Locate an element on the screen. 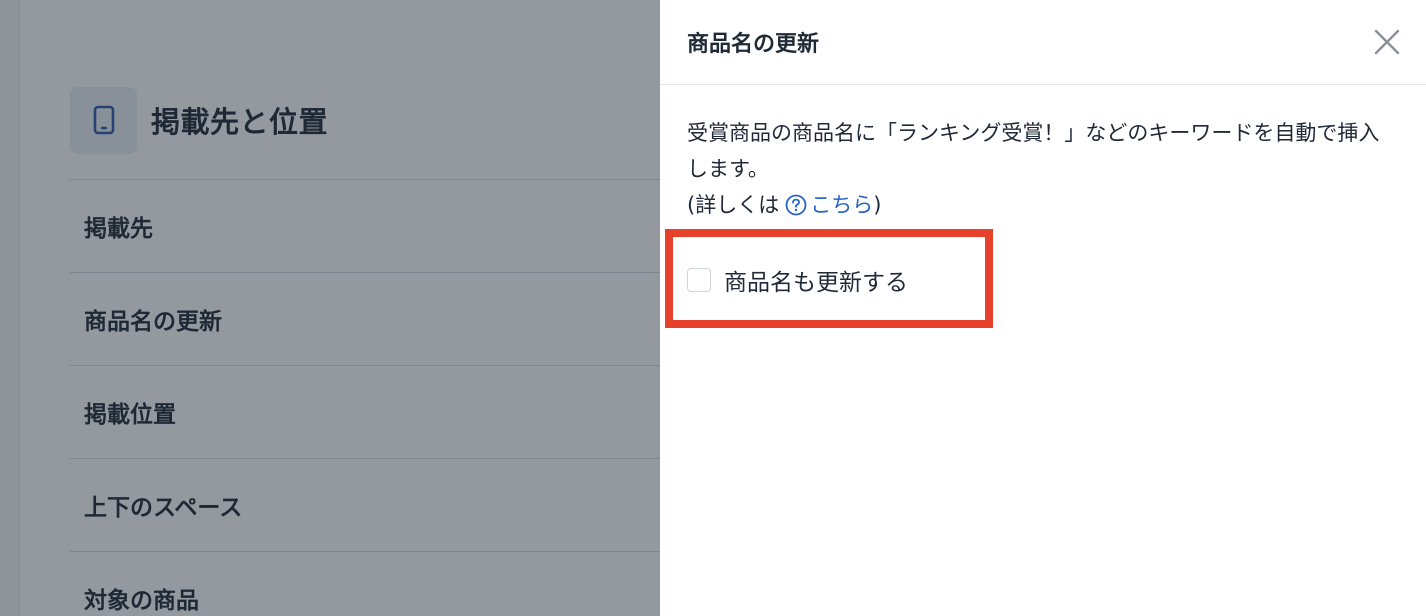 This screenshot has width=1426, height=616. update-product-name-checkbox is located at coordinates (699, 280).